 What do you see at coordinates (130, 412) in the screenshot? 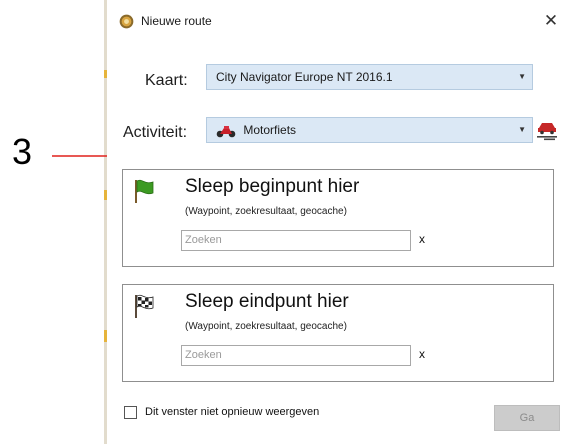
I see `dont-show-again-checkbox` at bounding box center [130, 412].